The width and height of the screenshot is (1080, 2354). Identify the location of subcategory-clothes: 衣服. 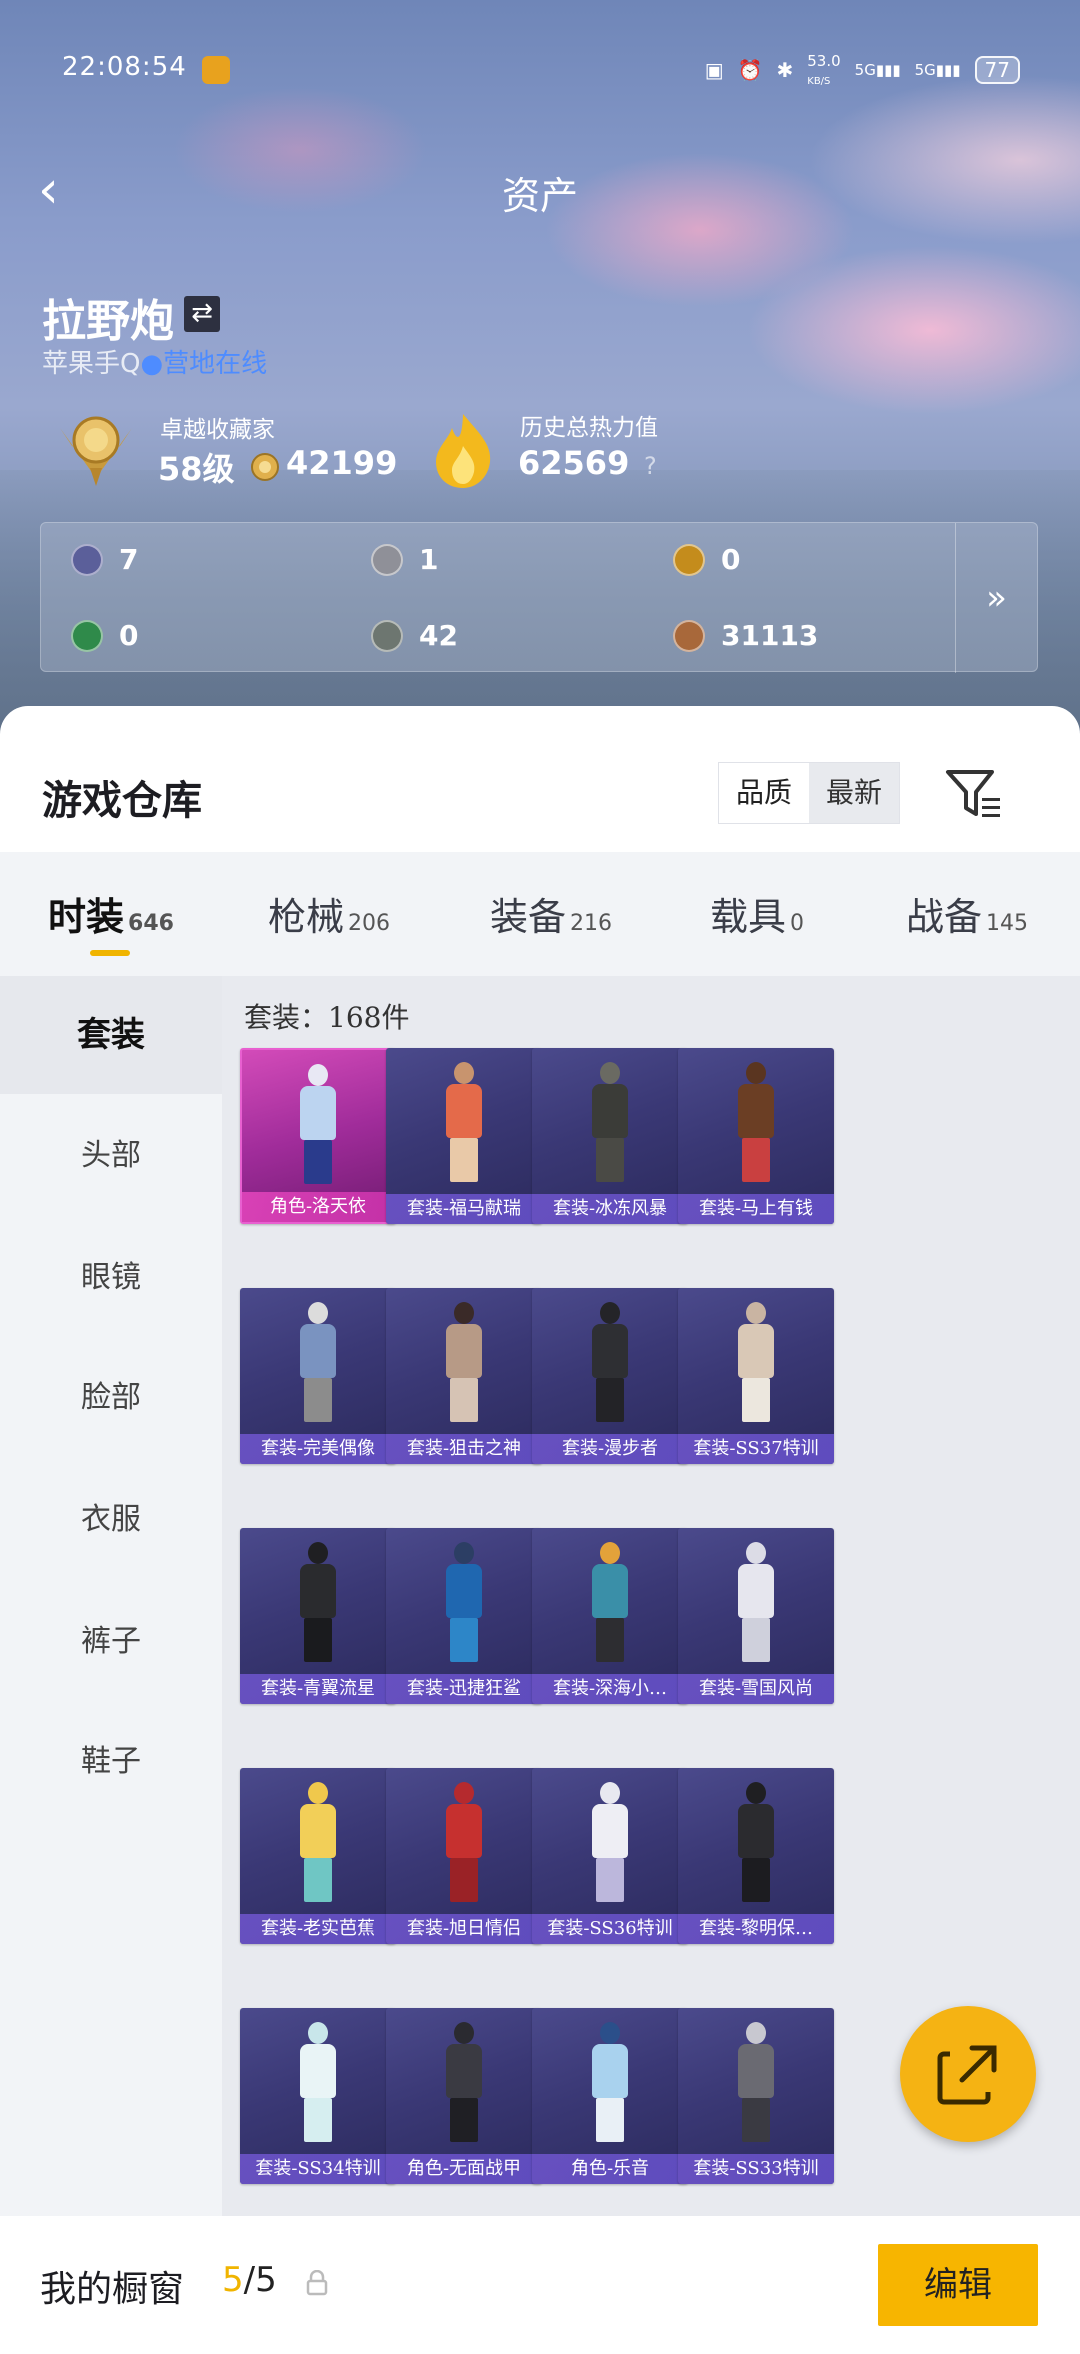
(111, 1520).